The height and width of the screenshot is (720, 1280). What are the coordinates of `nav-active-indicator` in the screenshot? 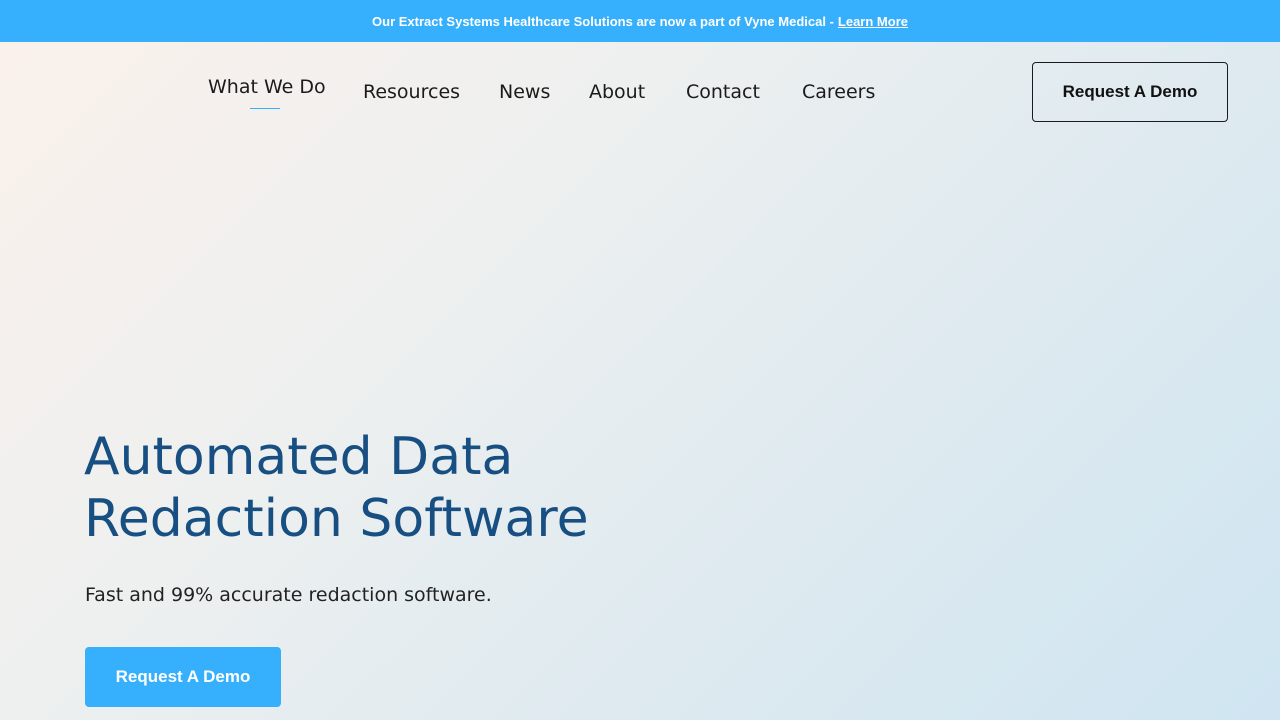 It's located at (265, 108).